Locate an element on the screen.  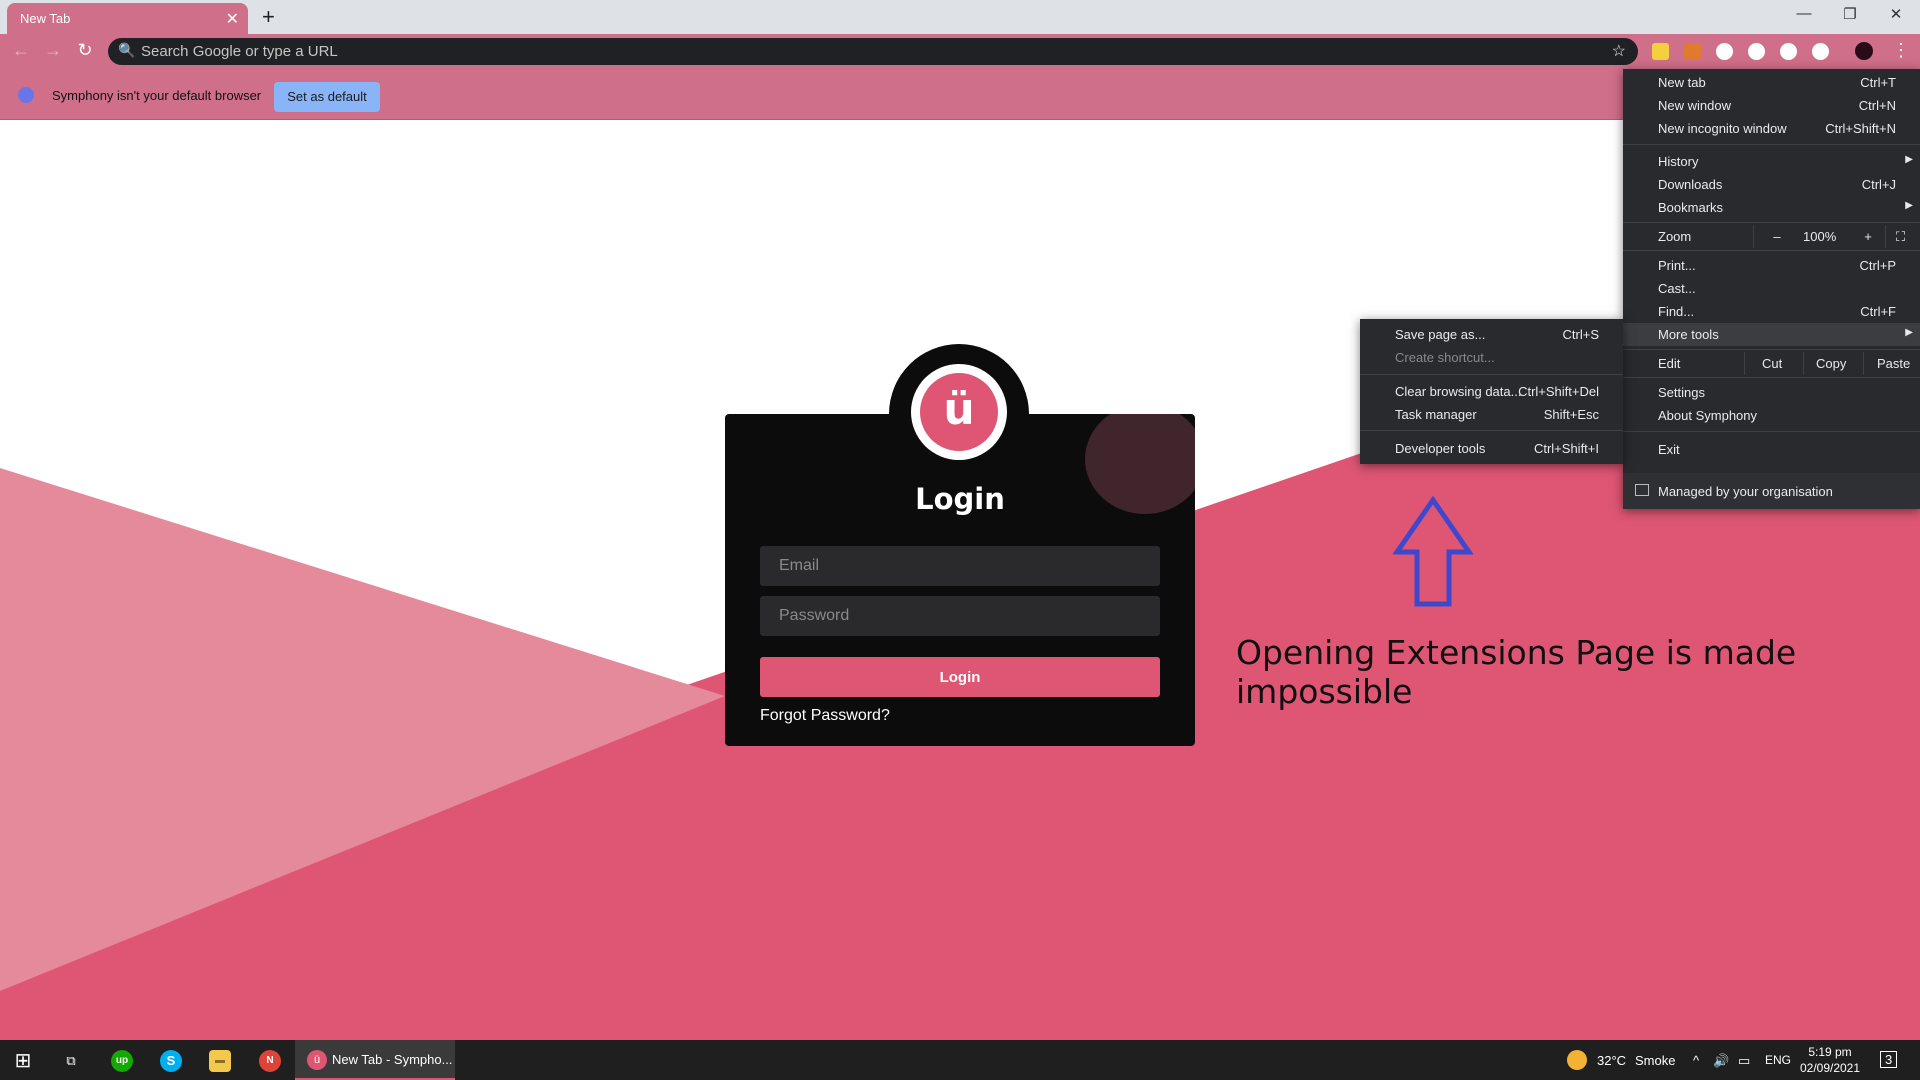
password-field is located at coordinates (960, 616).